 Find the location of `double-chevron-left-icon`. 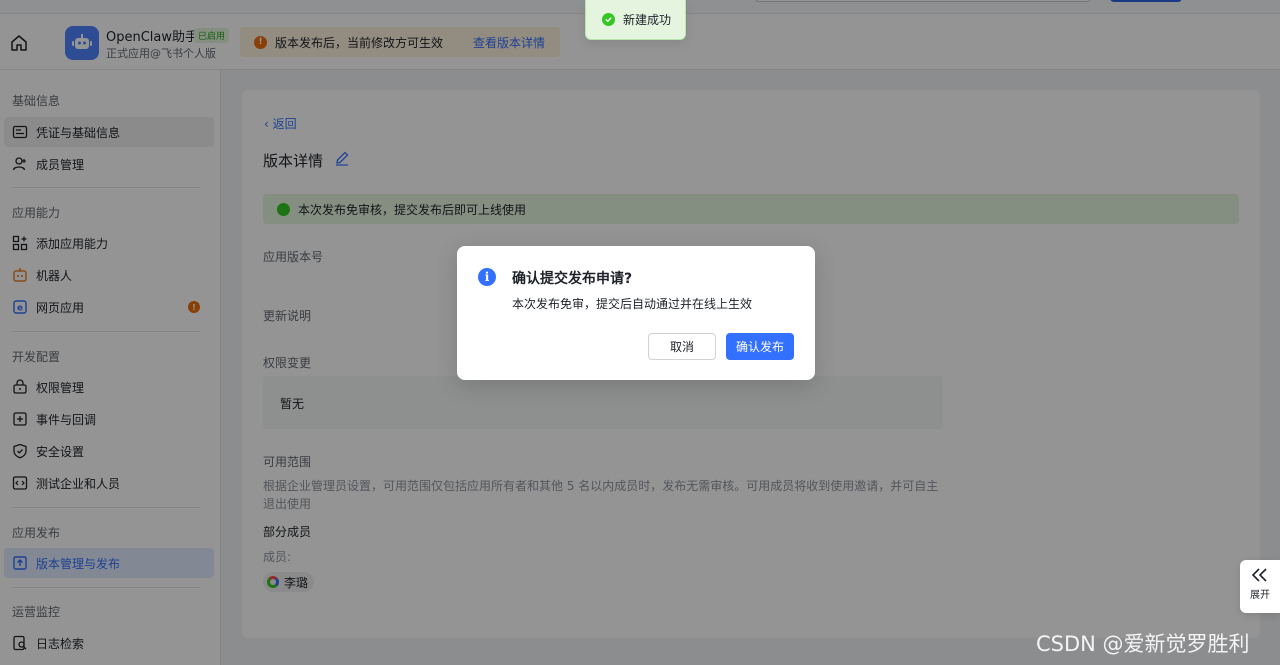

double-chevron-left-icon is located at coordinates (1259, 575).